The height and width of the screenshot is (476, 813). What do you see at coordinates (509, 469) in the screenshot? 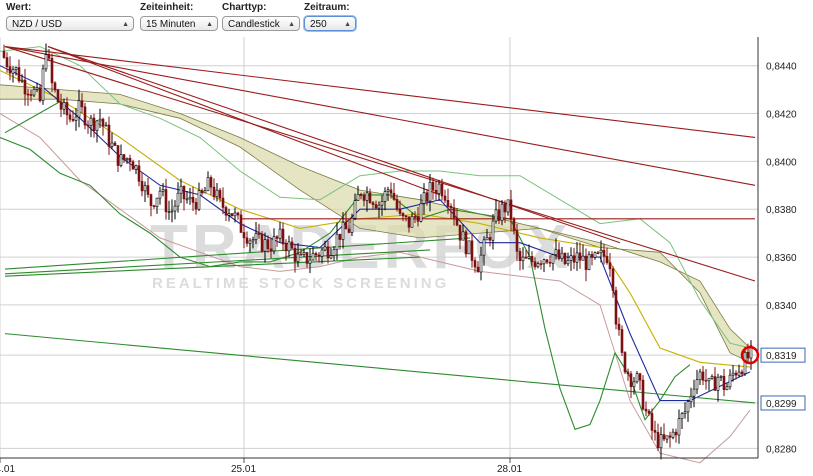
I see `x-tick-label: 28.01` at bounding box center [509, 469].